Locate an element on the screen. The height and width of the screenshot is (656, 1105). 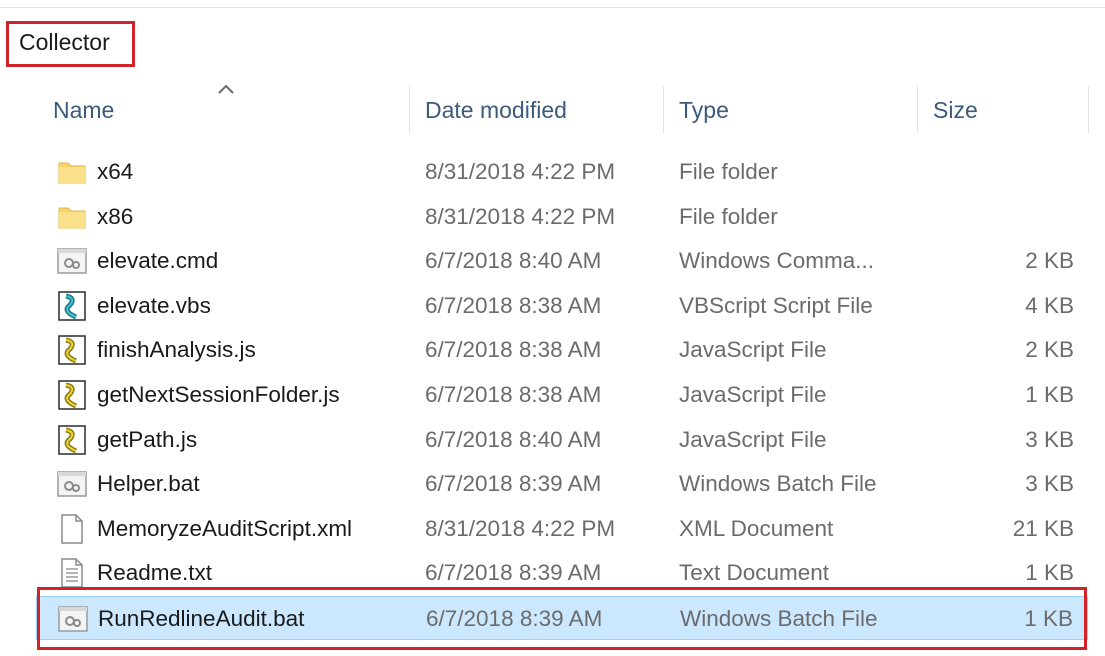
file-name: elevate.cmd is located at coordinates (158, 261).